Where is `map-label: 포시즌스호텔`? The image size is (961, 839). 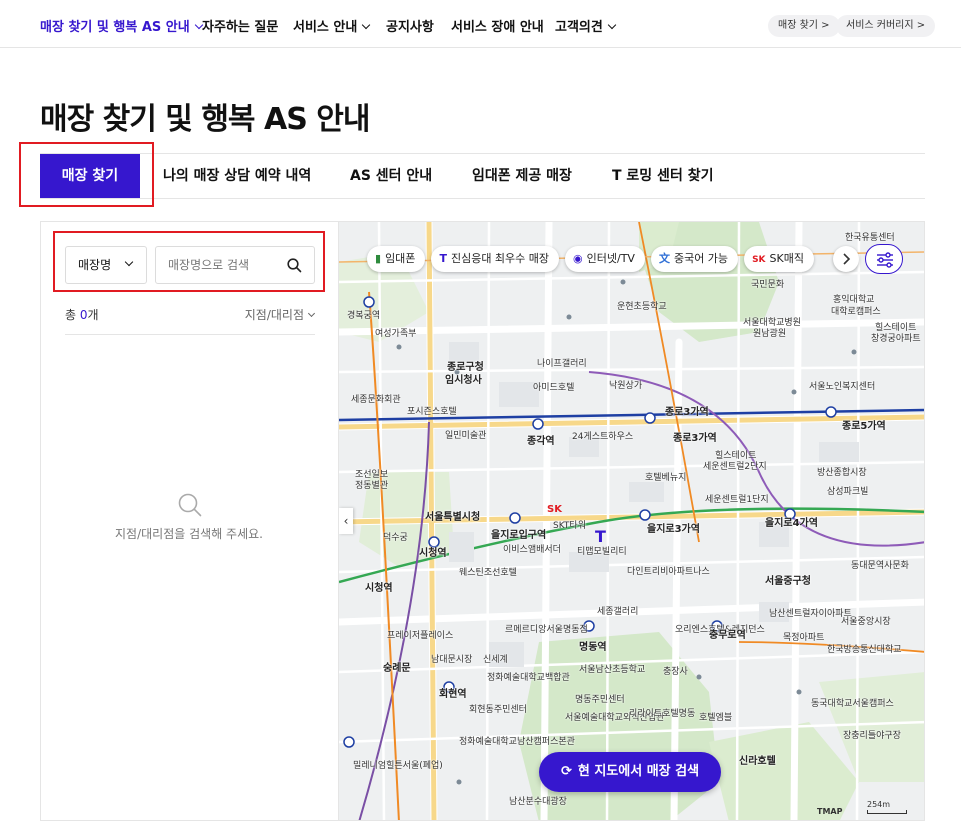 map-label: 포시즌스호텔 is located at coordinates (432, 412).